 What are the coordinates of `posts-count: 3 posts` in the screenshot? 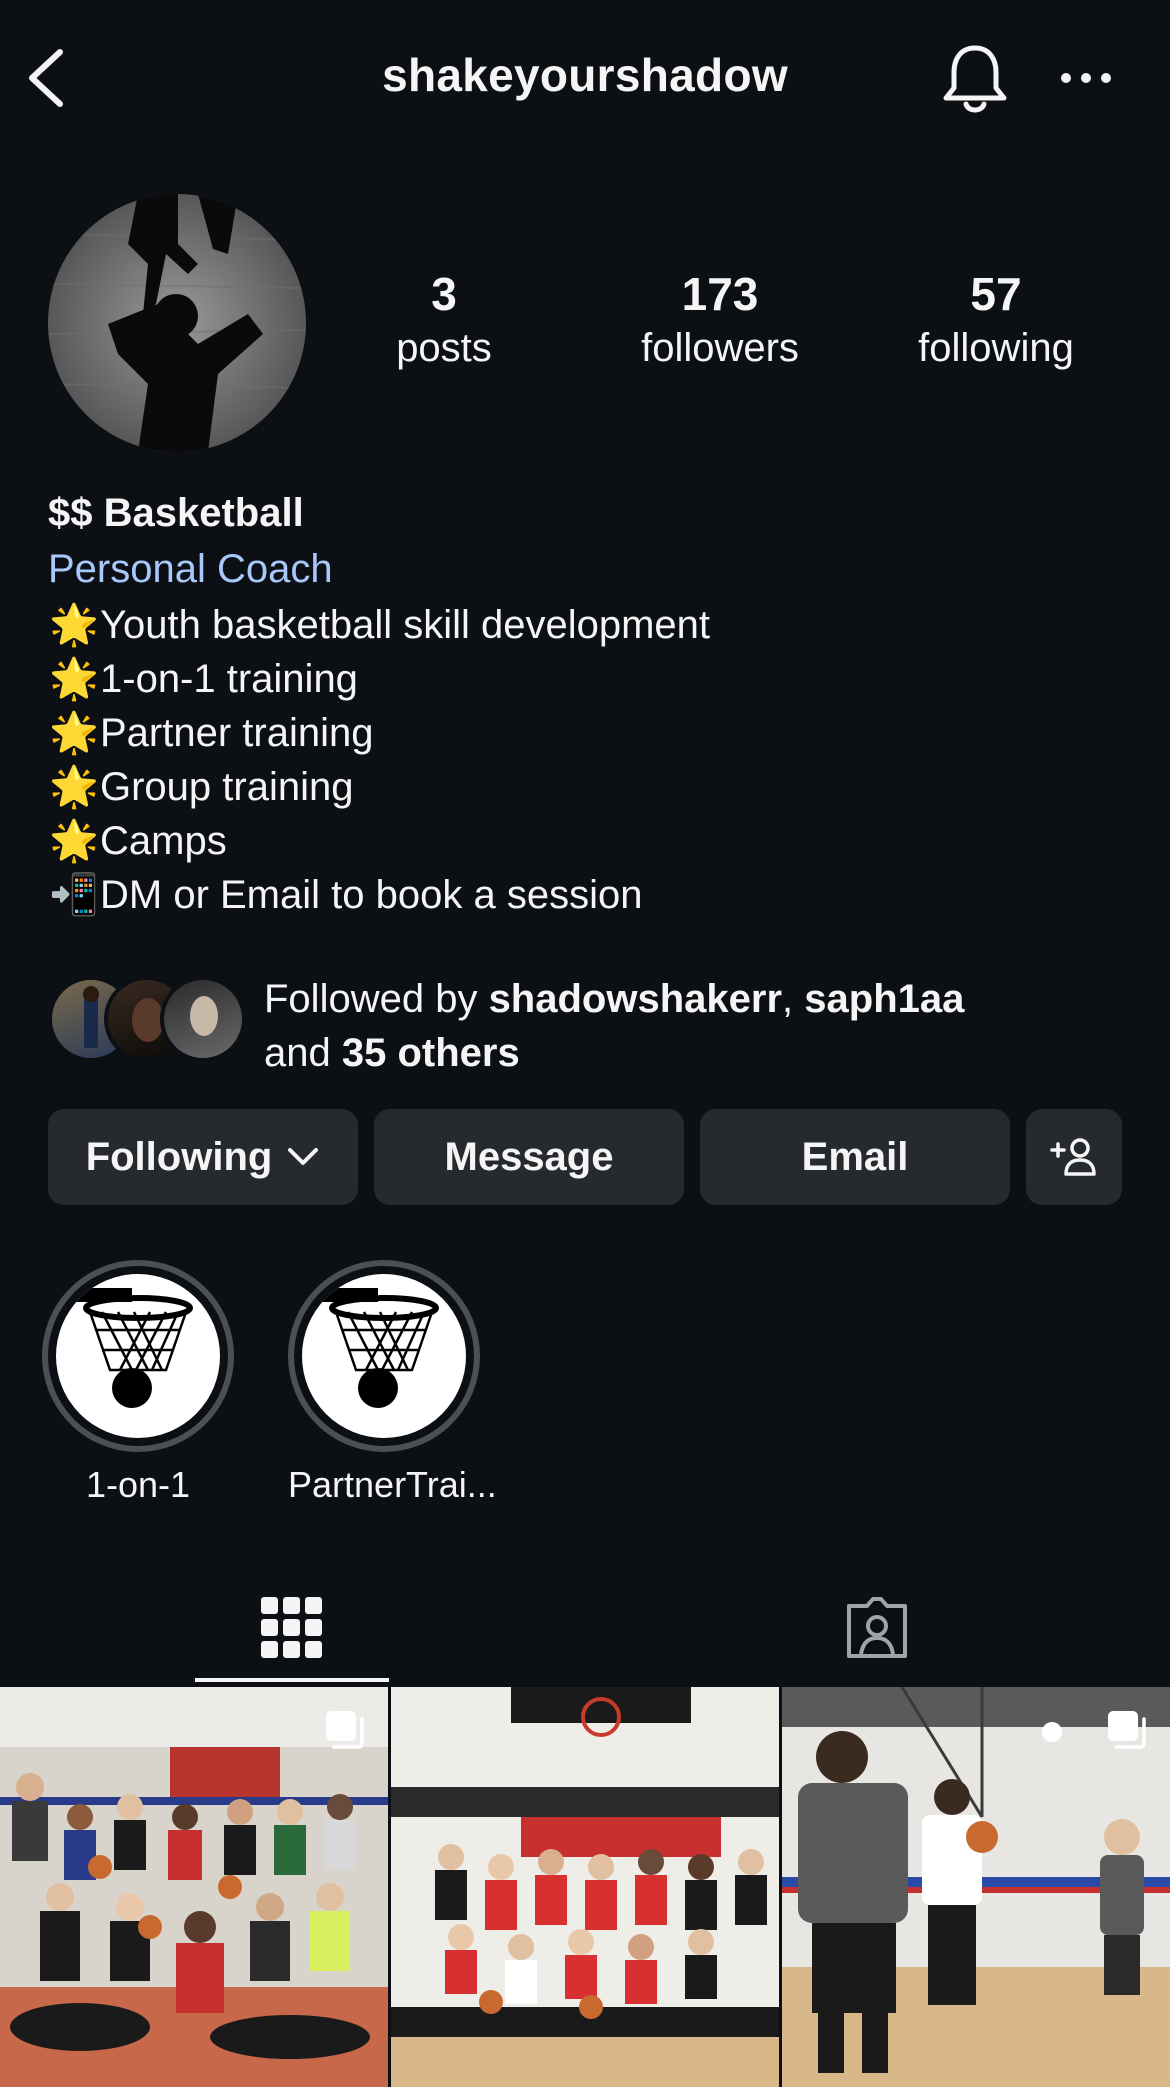 It's located at (444, 320).